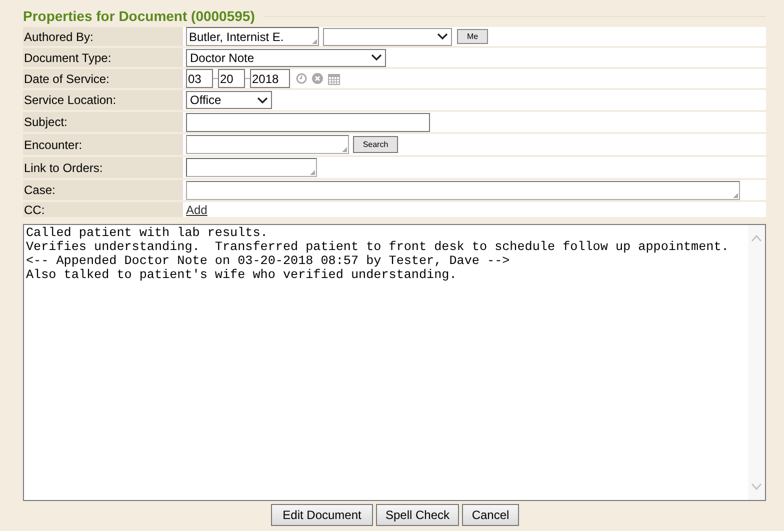  Describe the element at coordinates (268, 261) in the screenshot. I see `note-line: <-- Appended Doctor Note on 03-20-2018 08:57 by Tester, Dave -->` at that location.